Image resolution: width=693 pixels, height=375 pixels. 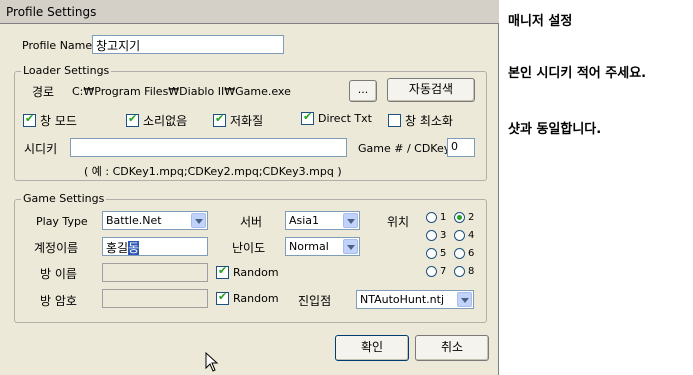 What do you see at coordinates (66, 70) in the screenshot?
I see `loader-settings-title: Loader Settings` at bounding box center [66, 70].